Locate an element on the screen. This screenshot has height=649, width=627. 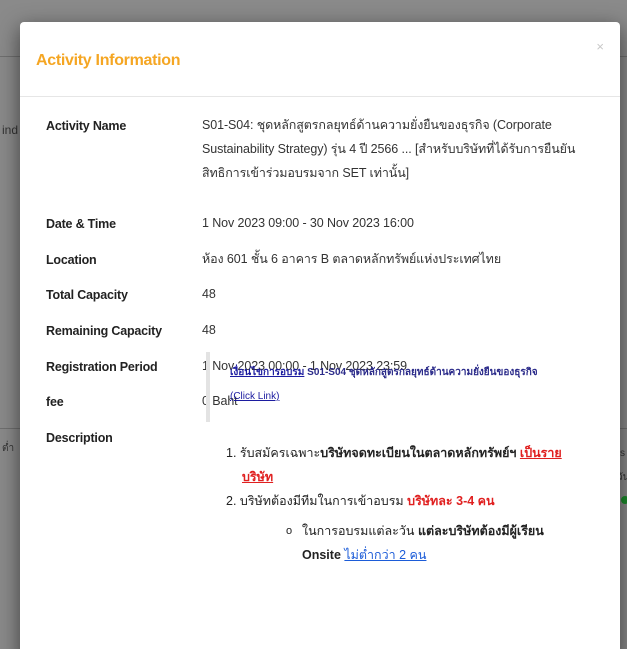
sub-list-item-blue-underline: ไม่ต่ำกว่า 2 คน is located at coordinates (385, 555).